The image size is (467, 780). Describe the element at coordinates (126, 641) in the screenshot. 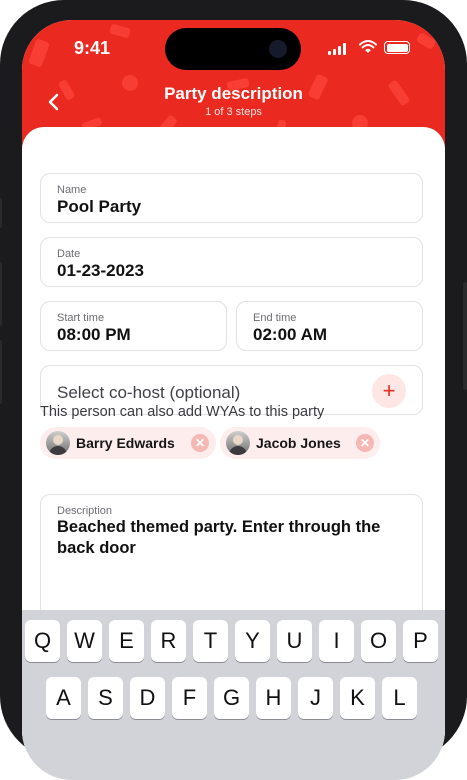

I see `key: E` at that location.